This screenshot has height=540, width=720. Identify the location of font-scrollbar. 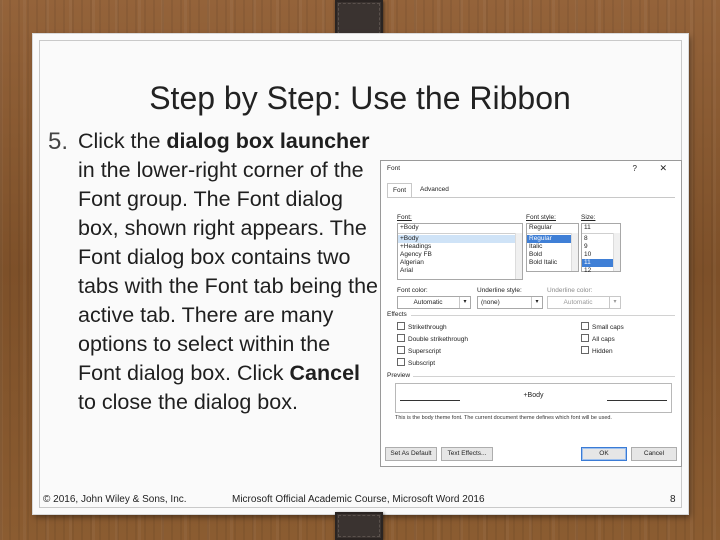
(518, 256).